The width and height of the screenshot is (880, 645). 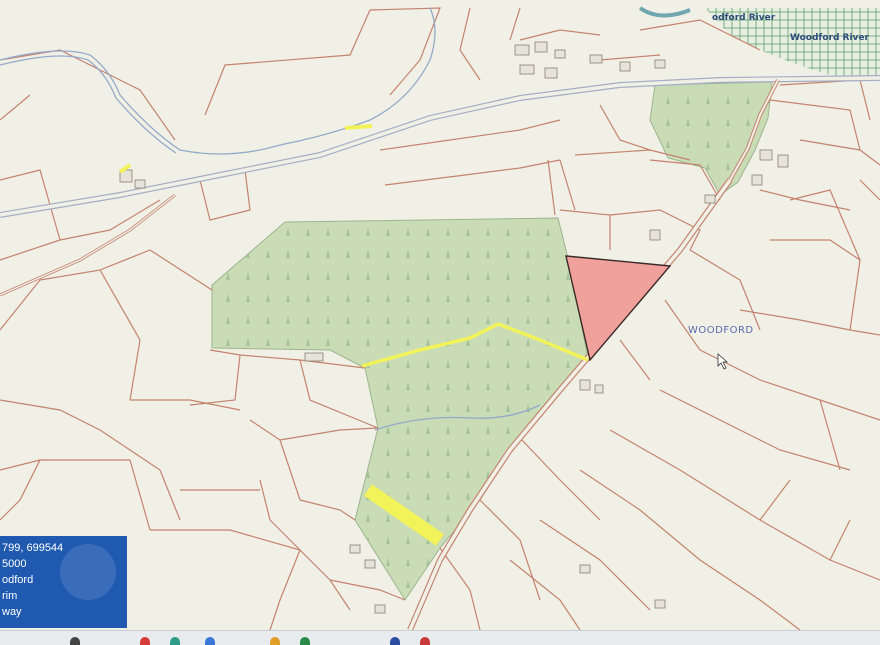 I want to click on river-label-1: odford River, so click(x=744, y=18).